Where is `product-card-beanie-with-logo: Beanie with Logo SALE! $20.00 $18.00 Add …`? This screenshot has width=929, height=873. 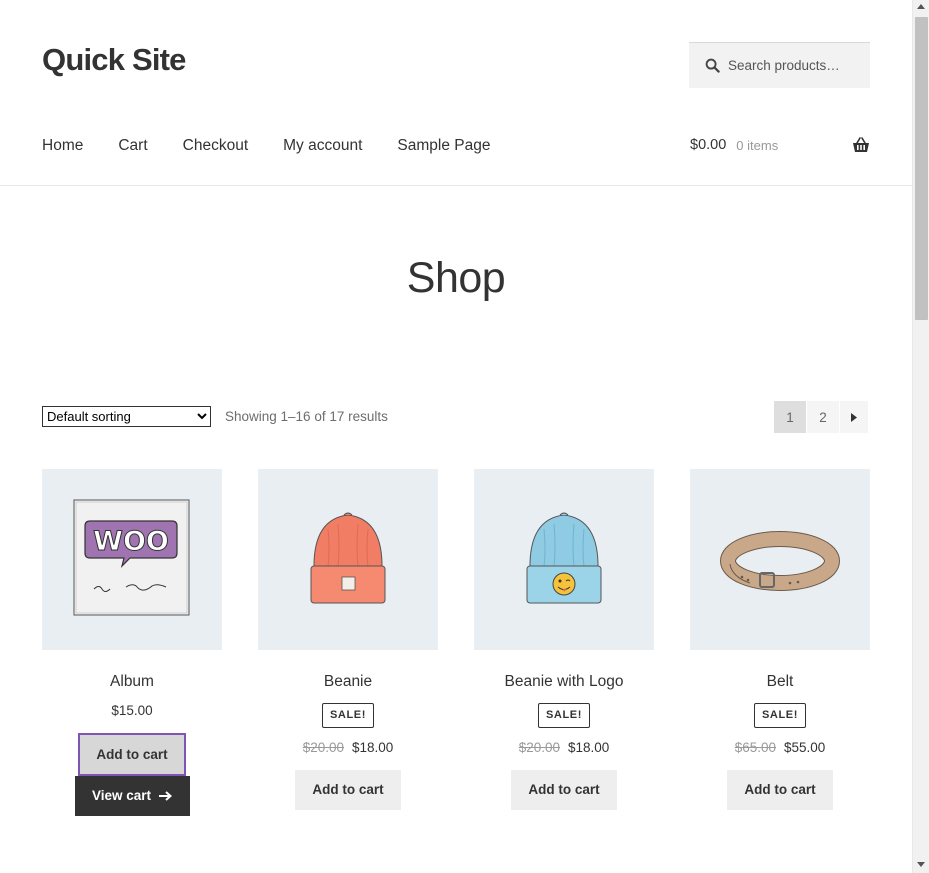
product-card-beanie-with-logo: Beanie with Logo SALE! $20.00 $18.00 Add … is located at coordinates (564, 639).